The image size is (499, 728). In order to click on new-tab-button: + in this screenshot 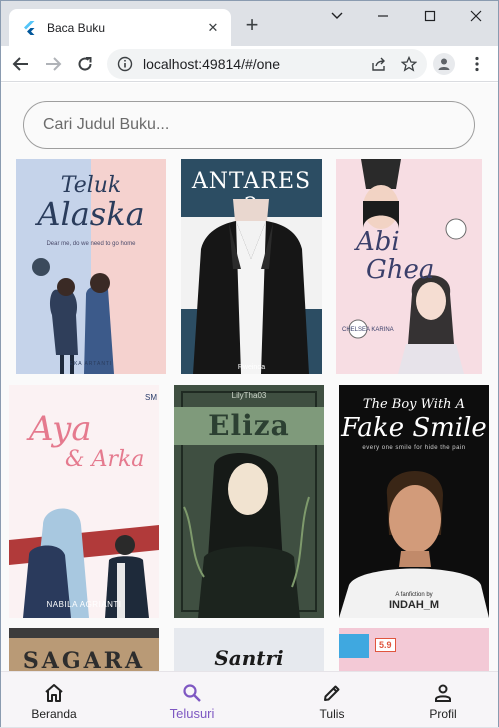, I will do `click(252, 25)`.